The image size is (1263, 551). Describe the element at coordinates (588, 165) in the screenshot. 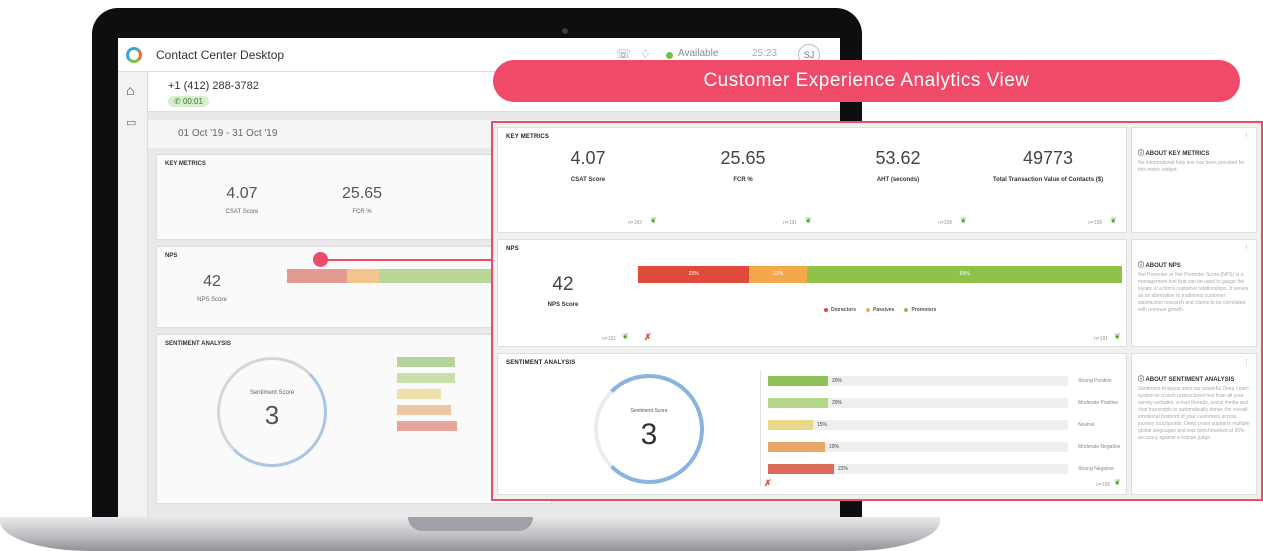

I see `metric-csat: 4.07 CSAT Score` at that location.